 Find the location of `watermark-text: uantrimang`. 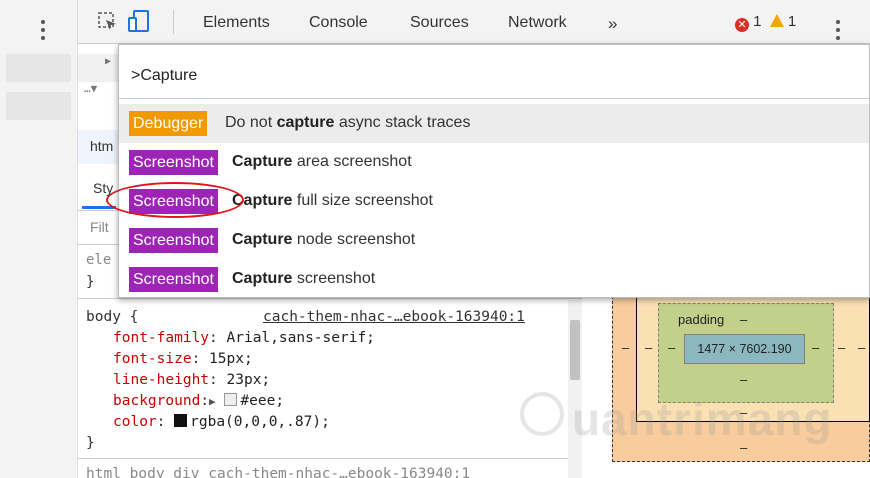

watermark-text: uantrimang is located at coordinates (702, 419).